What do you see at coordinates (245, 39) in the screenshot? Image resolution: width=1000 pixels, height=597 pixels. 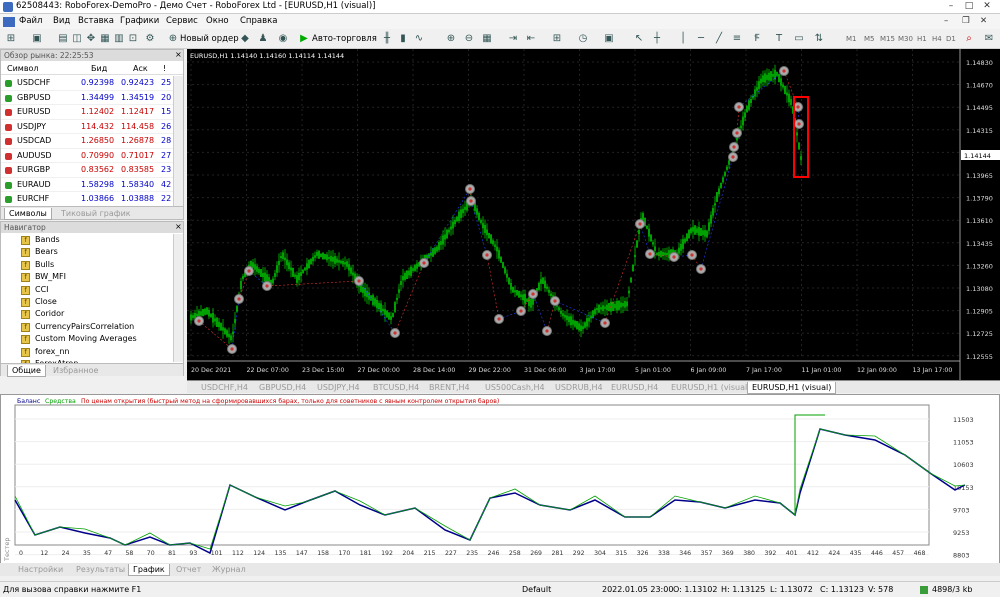 I see `metaeditor-icon: ◆` at bounding box center [245, 39].